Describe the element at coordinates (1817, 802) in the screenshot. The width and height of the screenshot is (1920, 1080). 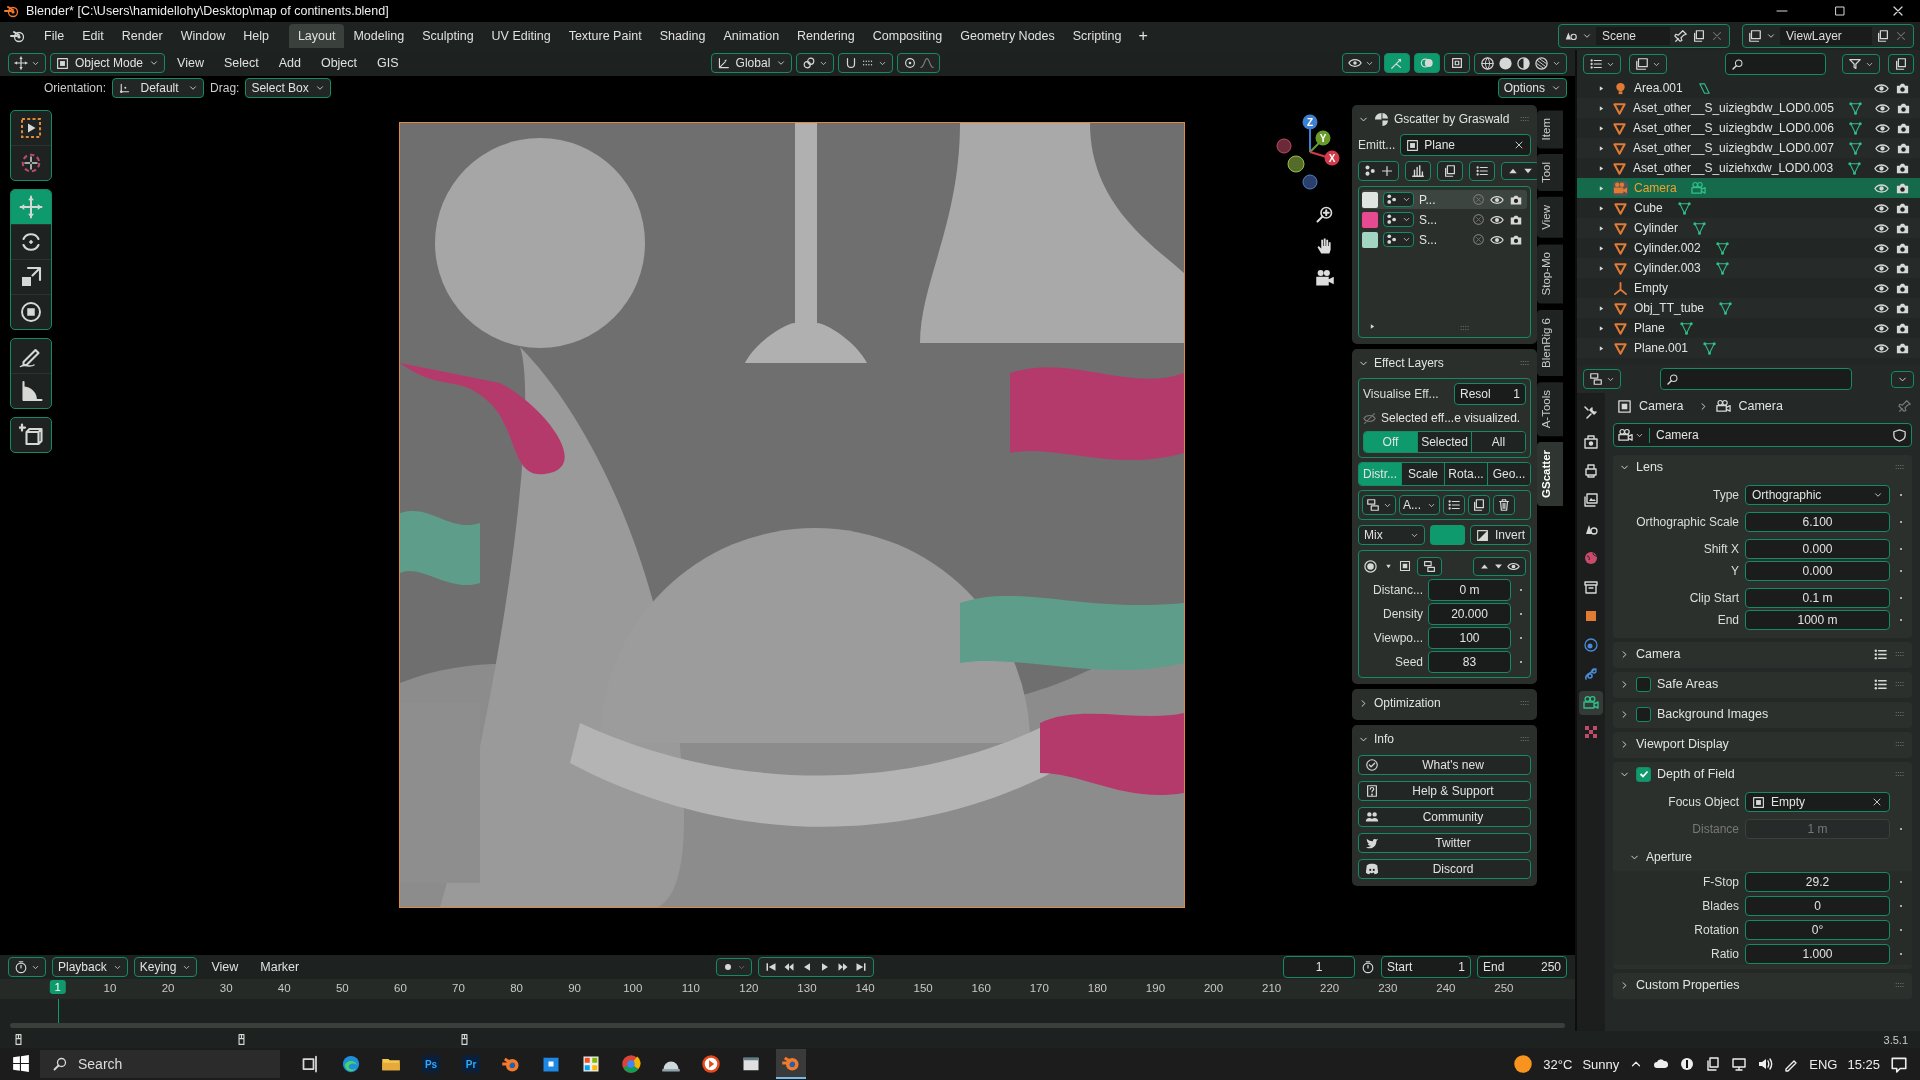
I see `object-field: Empty` at that location.